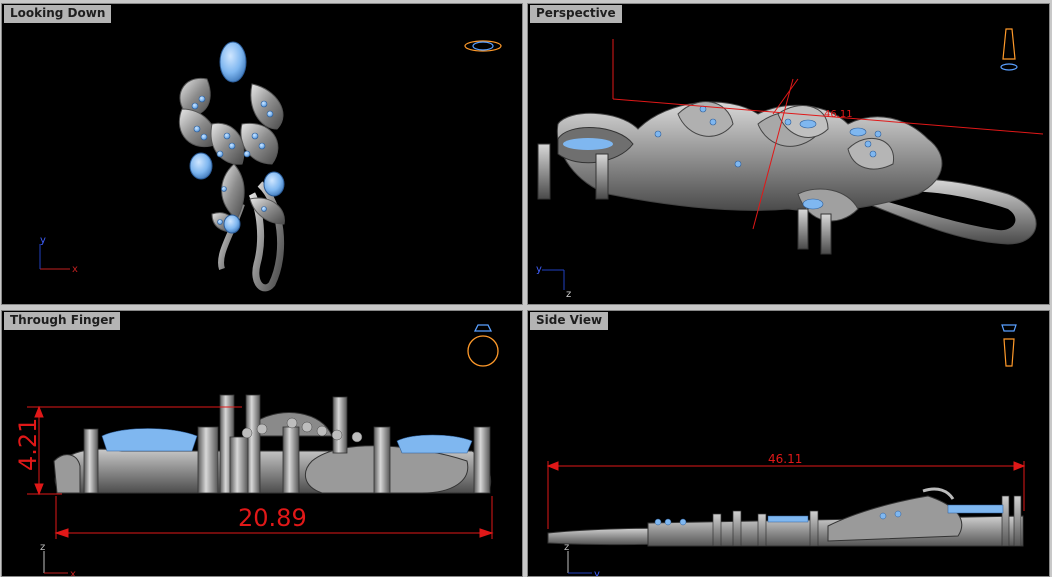 The image size is (1052, 577). What do you see at coordinates (785, 459) in the screenshot?
I see `width-dimension-label: 46.11` at bounding box center [785, 459].